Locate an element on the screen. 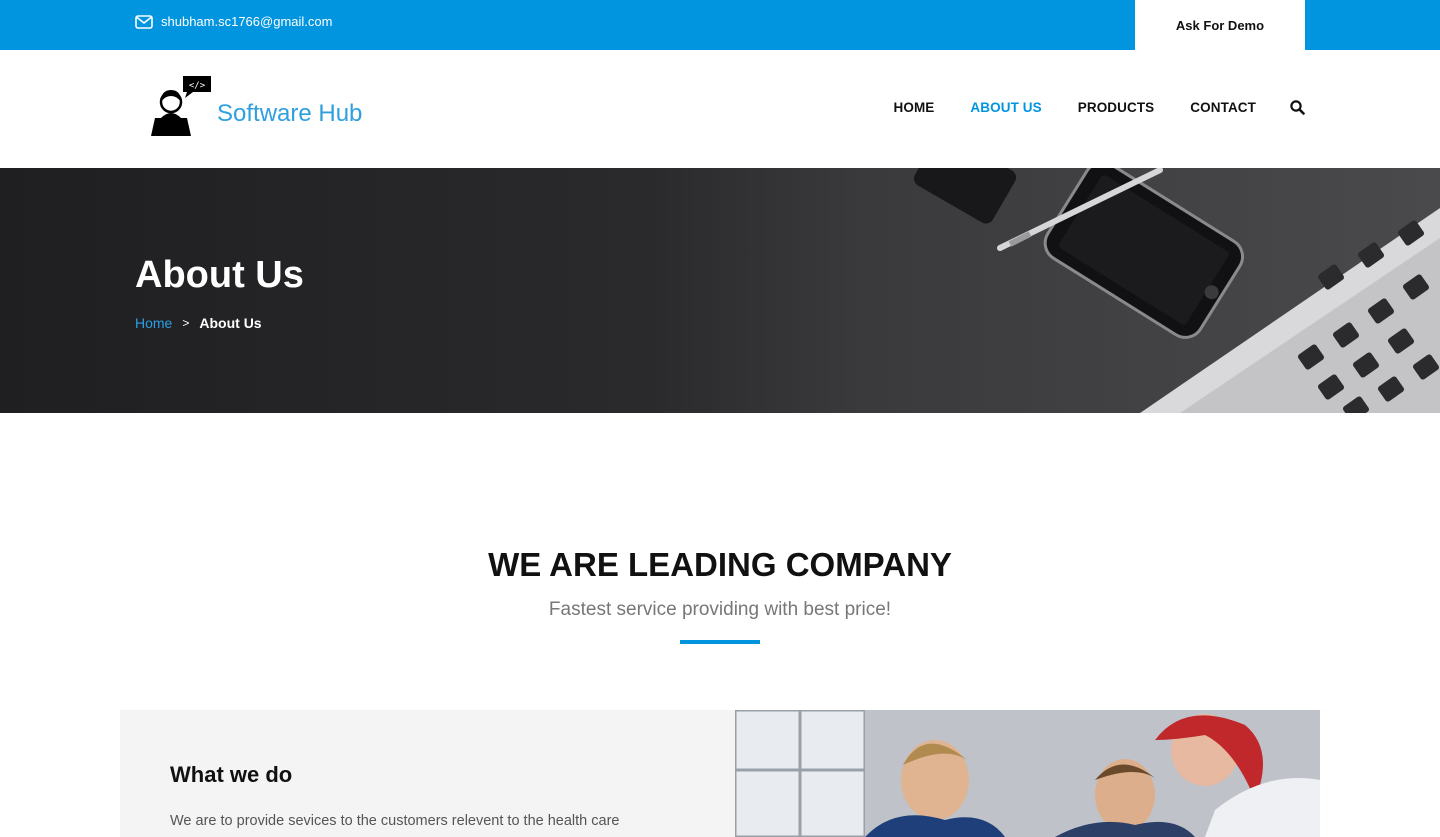 Image resolution: width=1440 pixels, height=837 pixels. page-title: About Us is located at coordinates (219, 275).